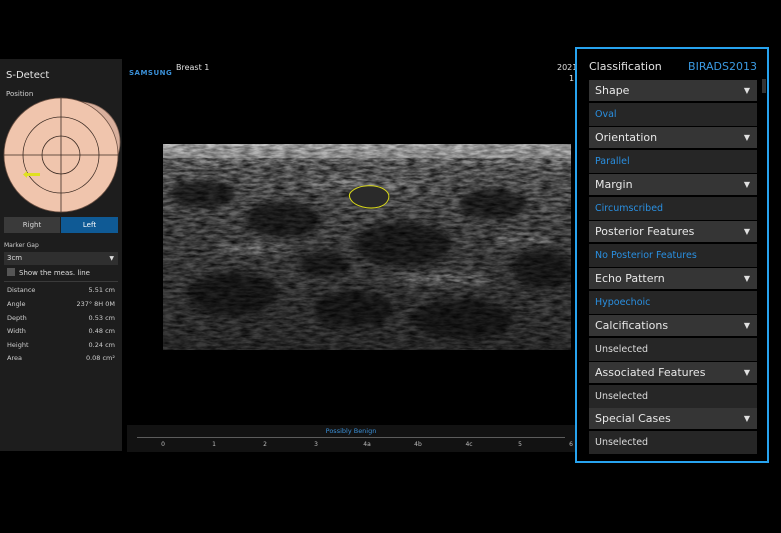  I want to click on category-dropdown-shape: Shape ▼, so click(673, 90).